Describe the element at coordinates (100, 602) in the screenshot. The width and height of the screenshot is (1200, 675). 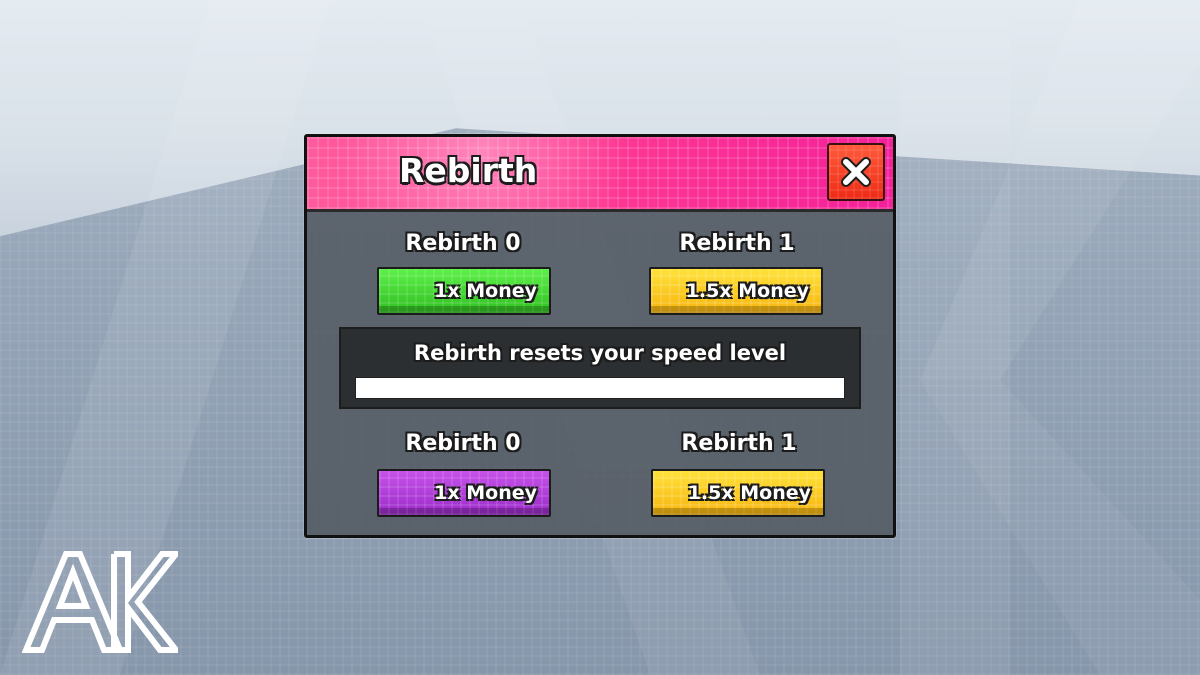
I see `ak-logo` at that location.